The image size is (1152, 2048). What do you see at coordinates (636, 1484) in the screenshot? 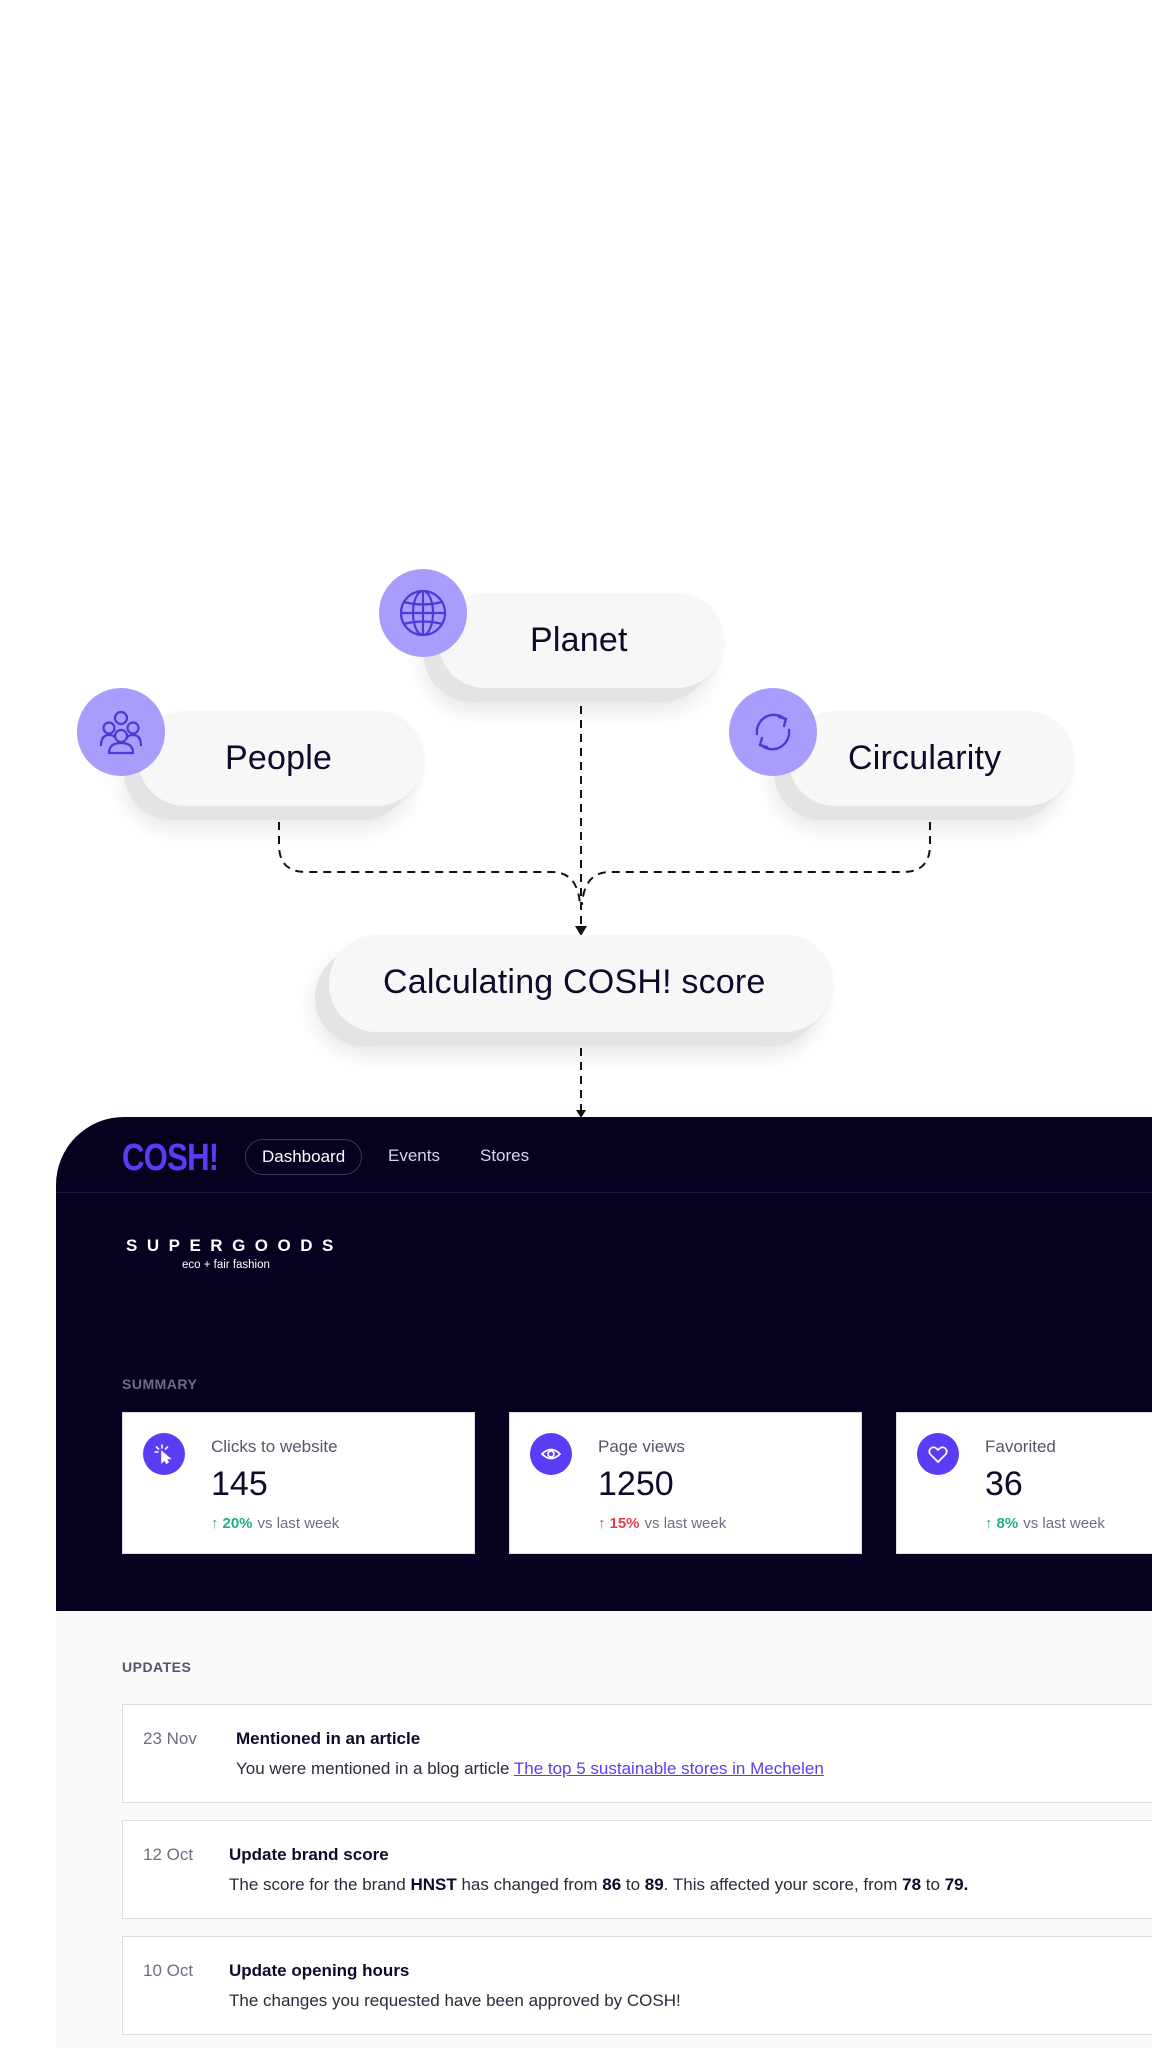
I see `stat-value: 1250` at bounding box center [636, 1484].